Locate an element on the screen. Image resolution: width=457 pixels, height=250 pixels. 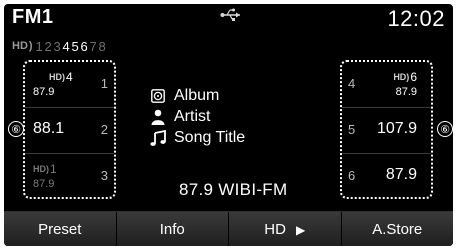
preset-number: 2 is located at coordinates (104, 129).